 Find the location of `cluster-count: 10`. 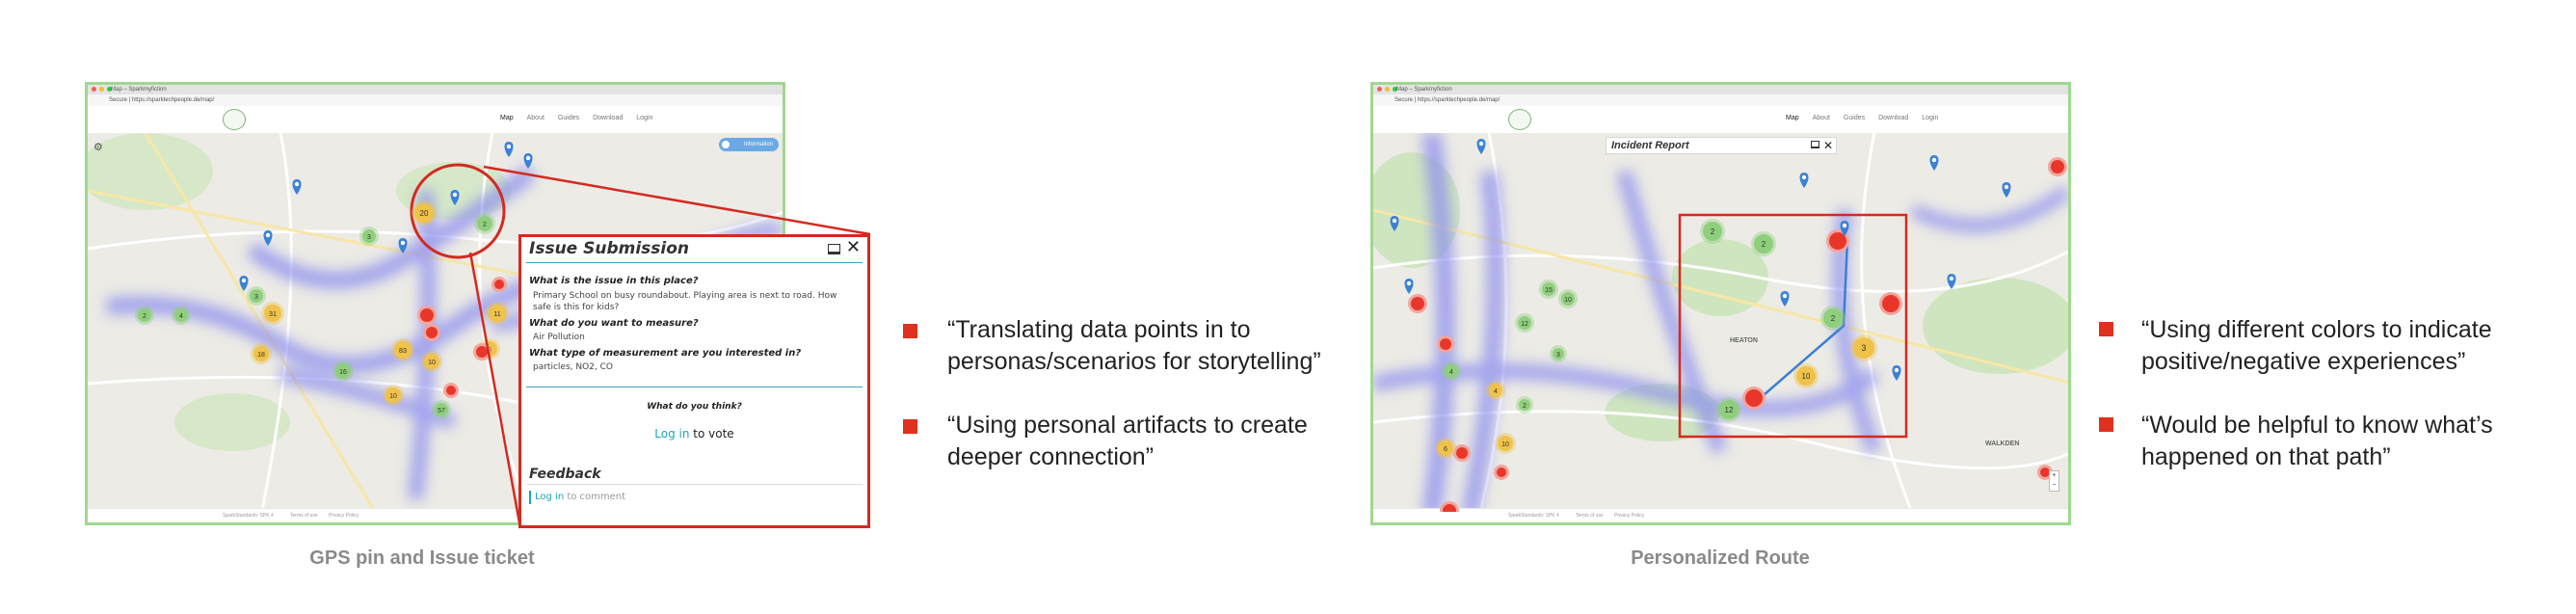

cluster-count: 10 is located at coordinates (1505, 444).